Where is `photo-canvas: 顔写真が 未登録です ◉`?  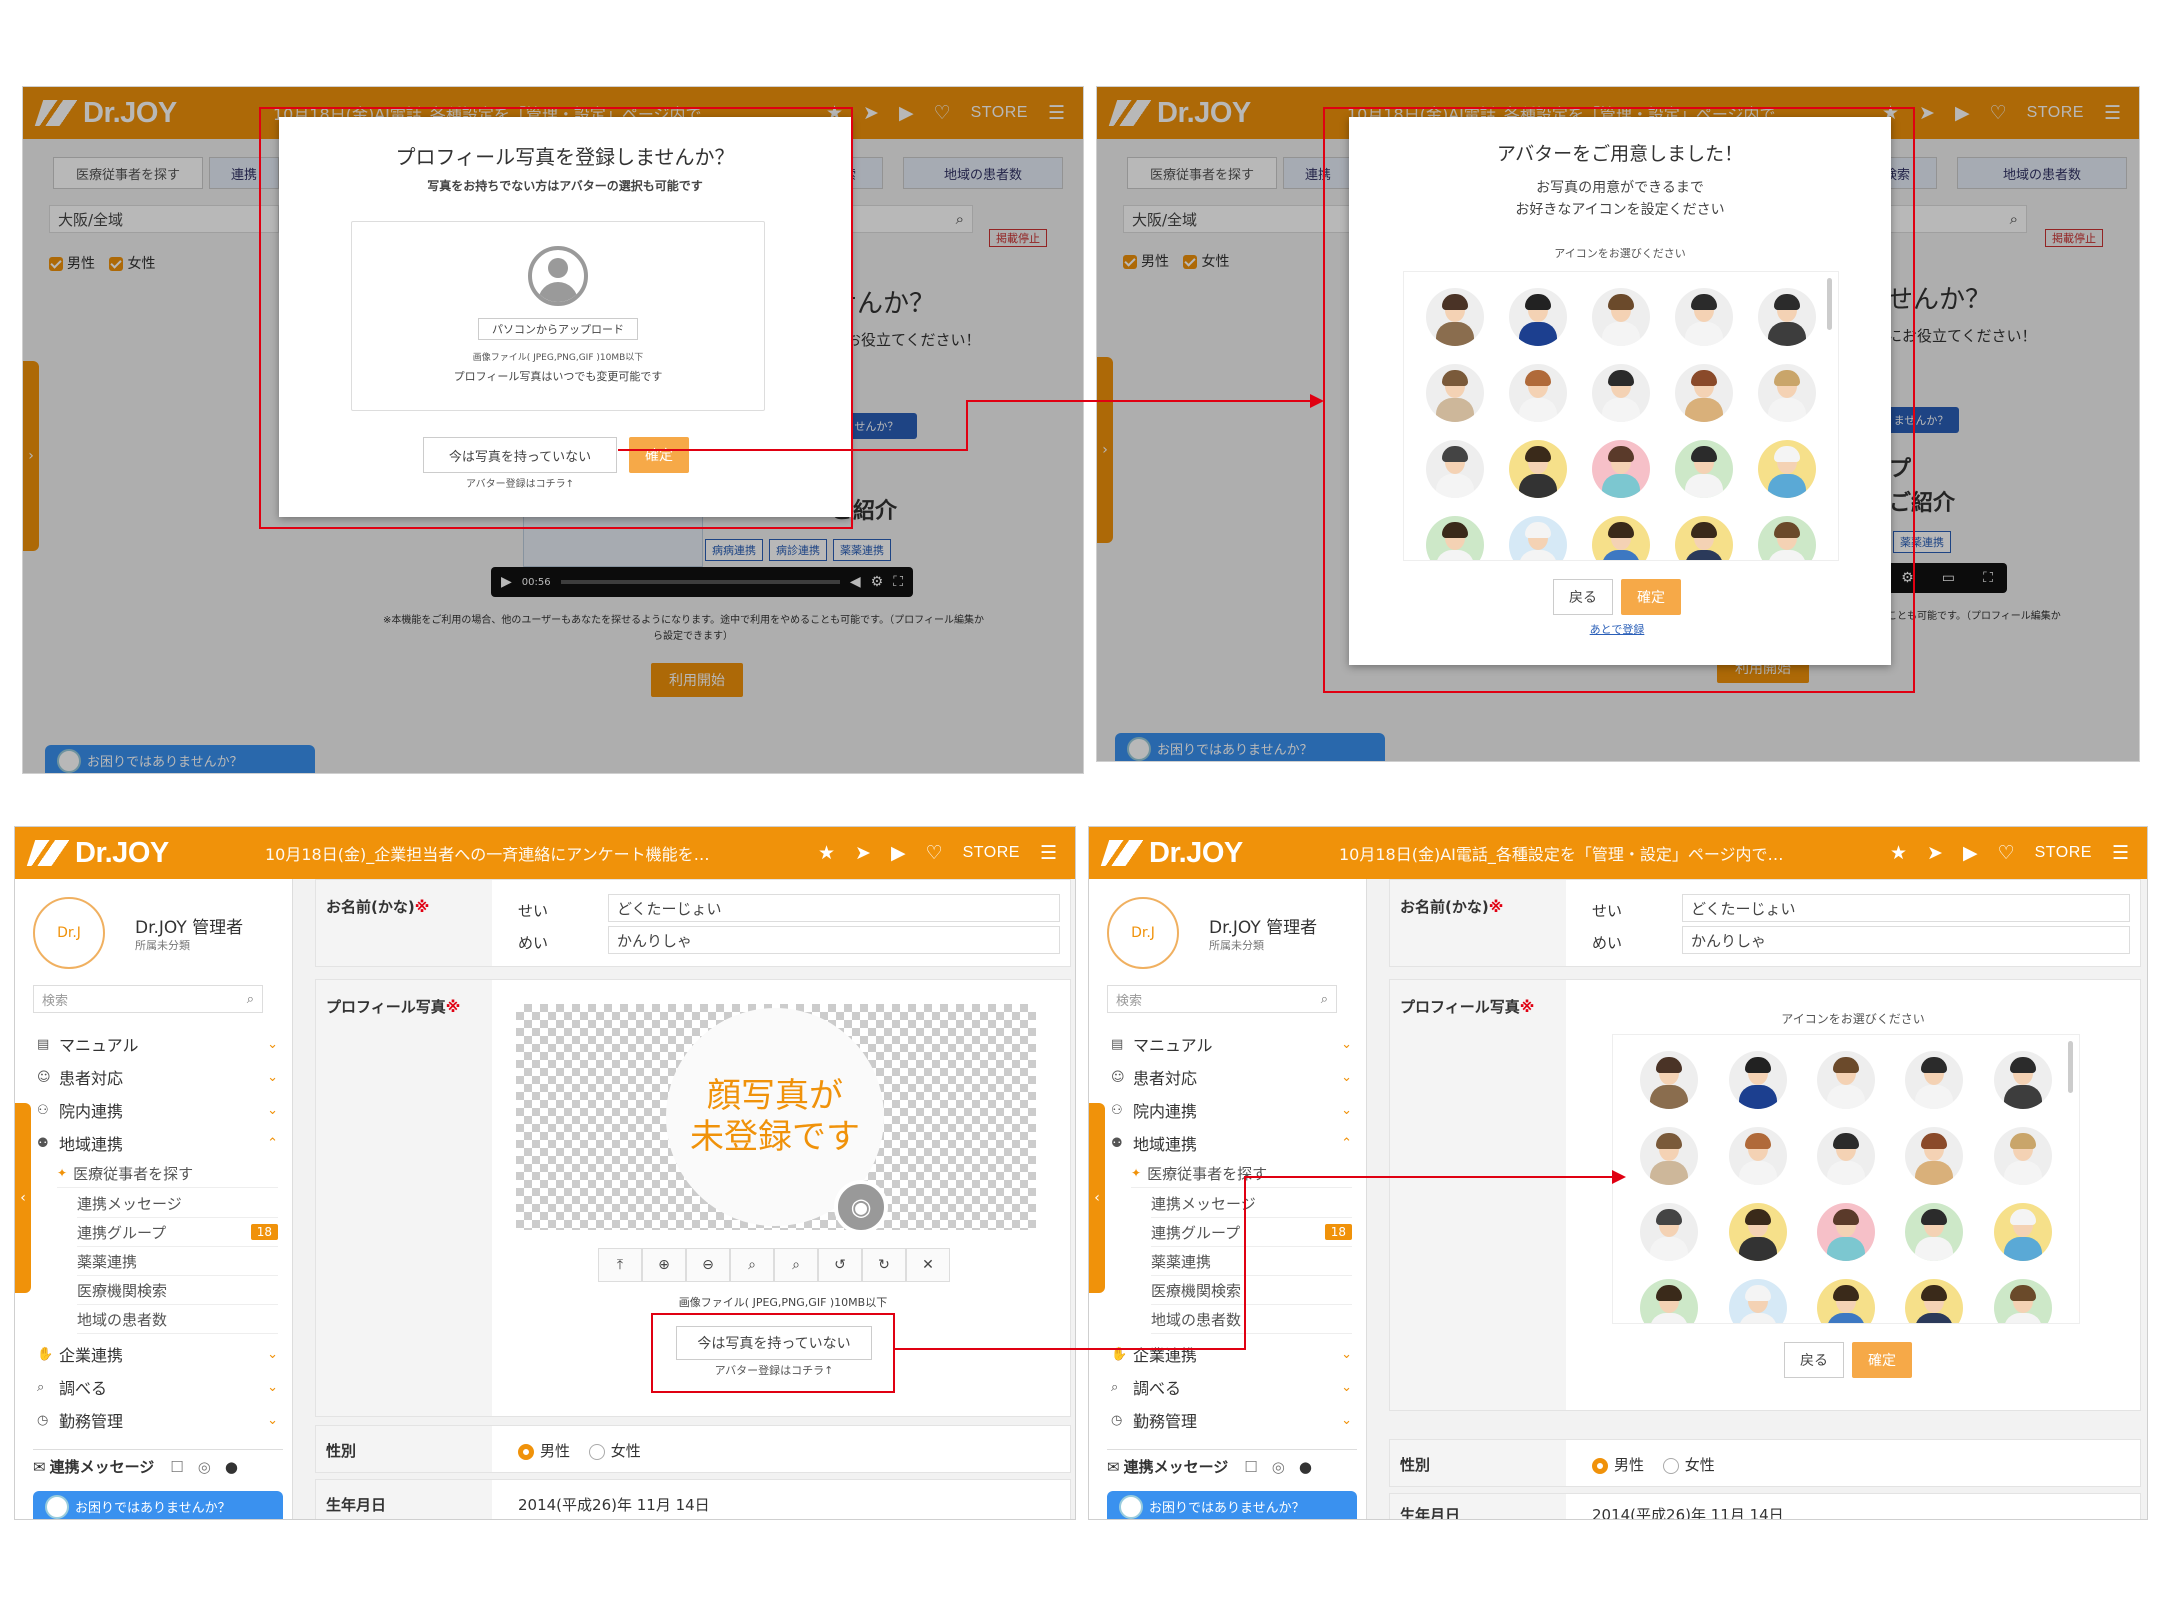 photo-canvas: 顔写真が 未登録です ◉ is located at coordinates (776, 1119).